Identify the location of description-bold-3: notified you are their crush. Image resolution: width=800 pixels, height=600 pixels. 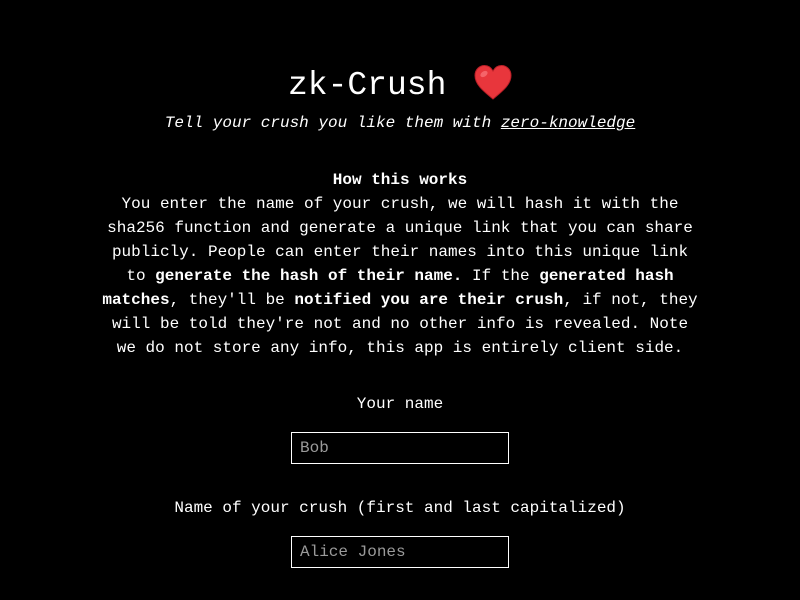
(429, 300).